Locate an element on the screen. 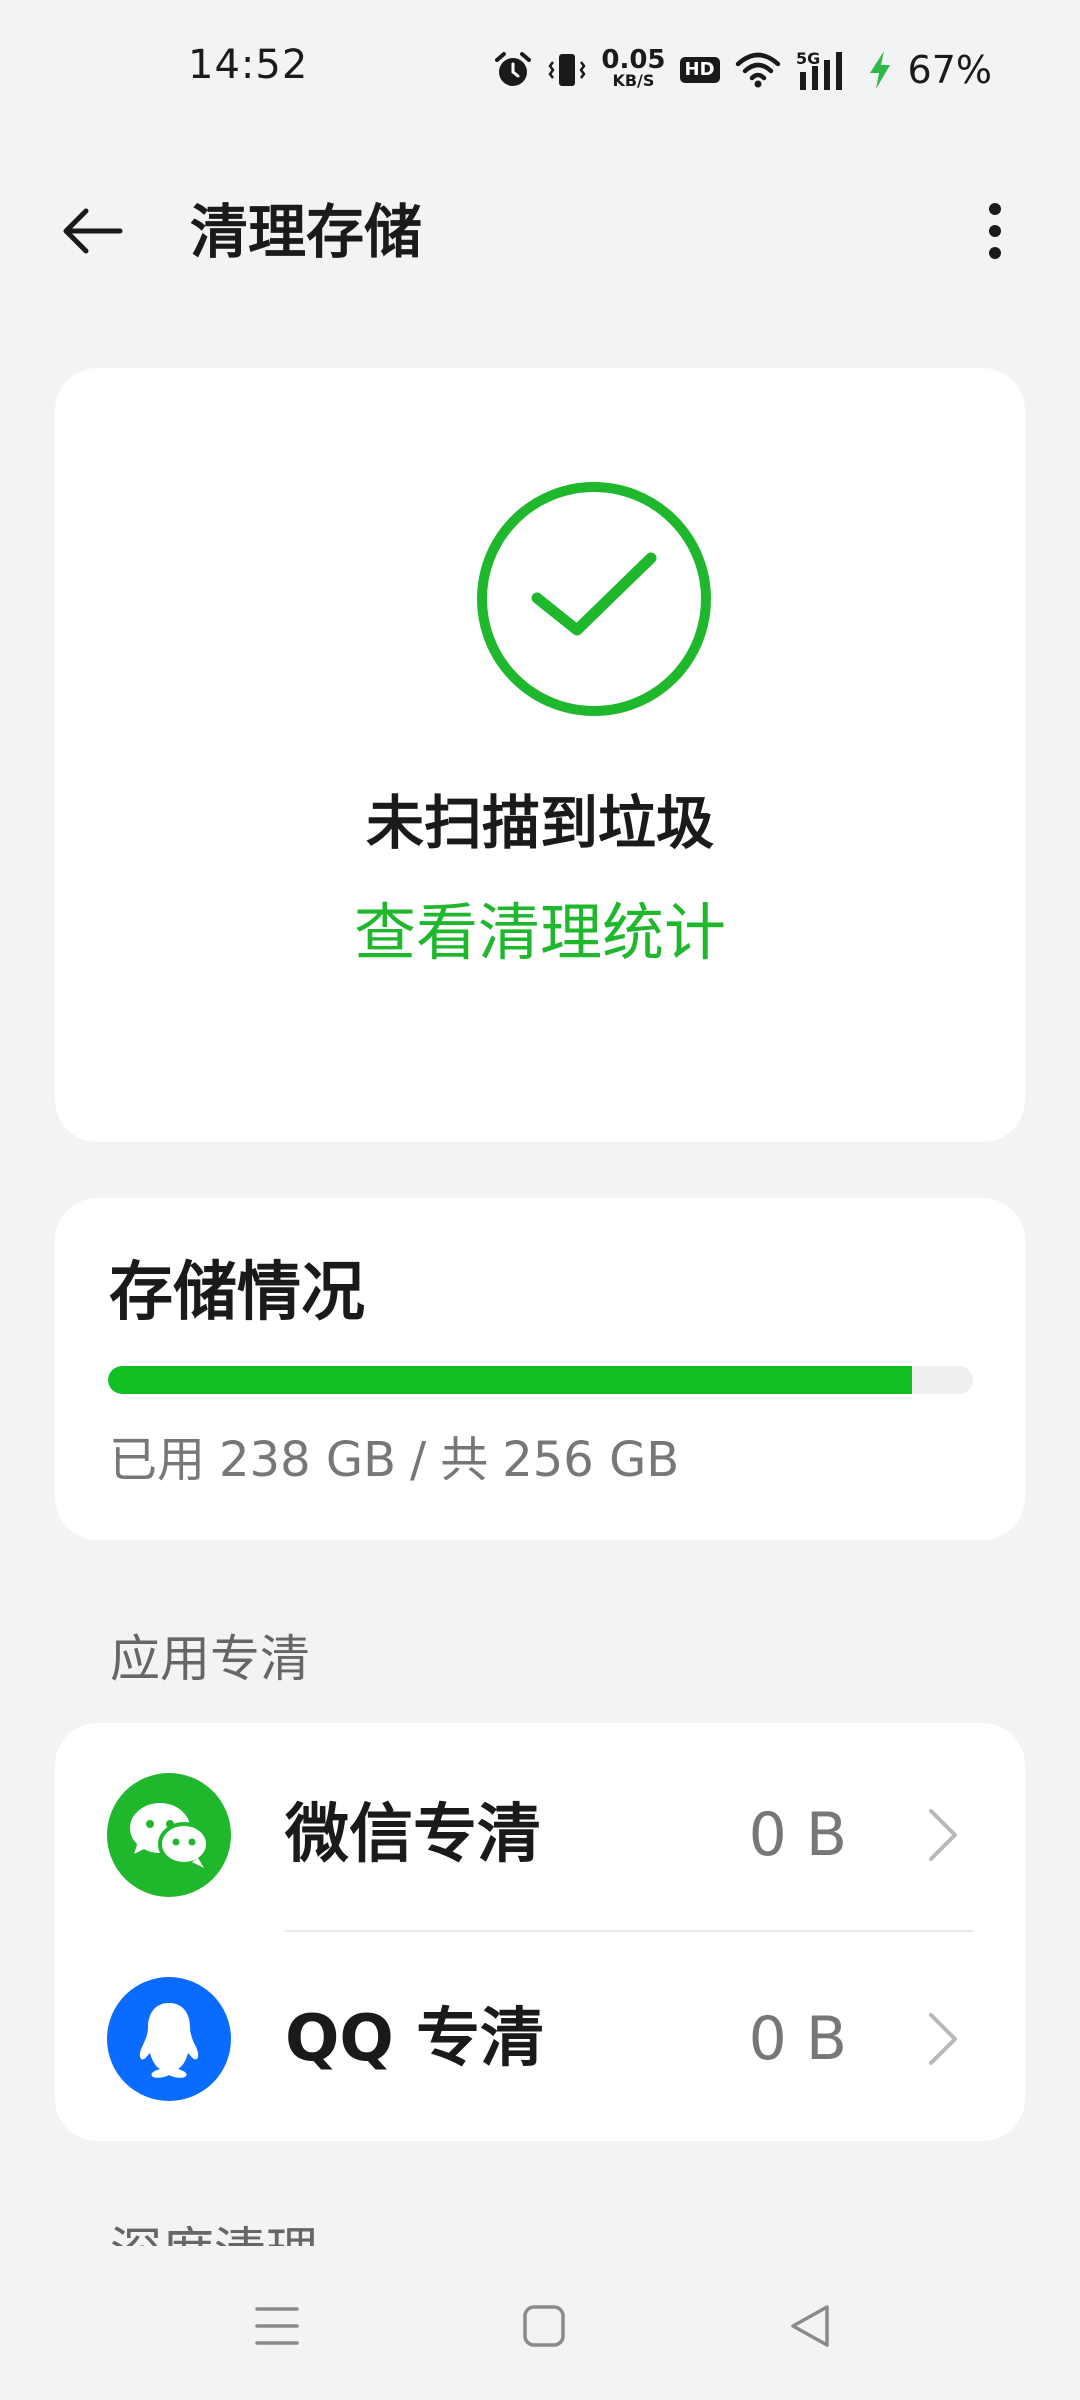  hd-badge: HD is located at coordinates (699, 70).